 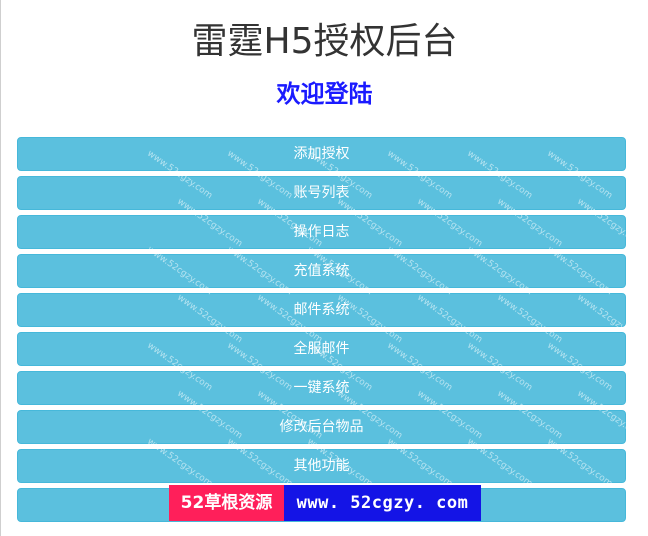 What do you see at coordinates (321, 271) in the screenshot?
I see `recharge-system-button: 充值系统` at bounding box center [321, 271].